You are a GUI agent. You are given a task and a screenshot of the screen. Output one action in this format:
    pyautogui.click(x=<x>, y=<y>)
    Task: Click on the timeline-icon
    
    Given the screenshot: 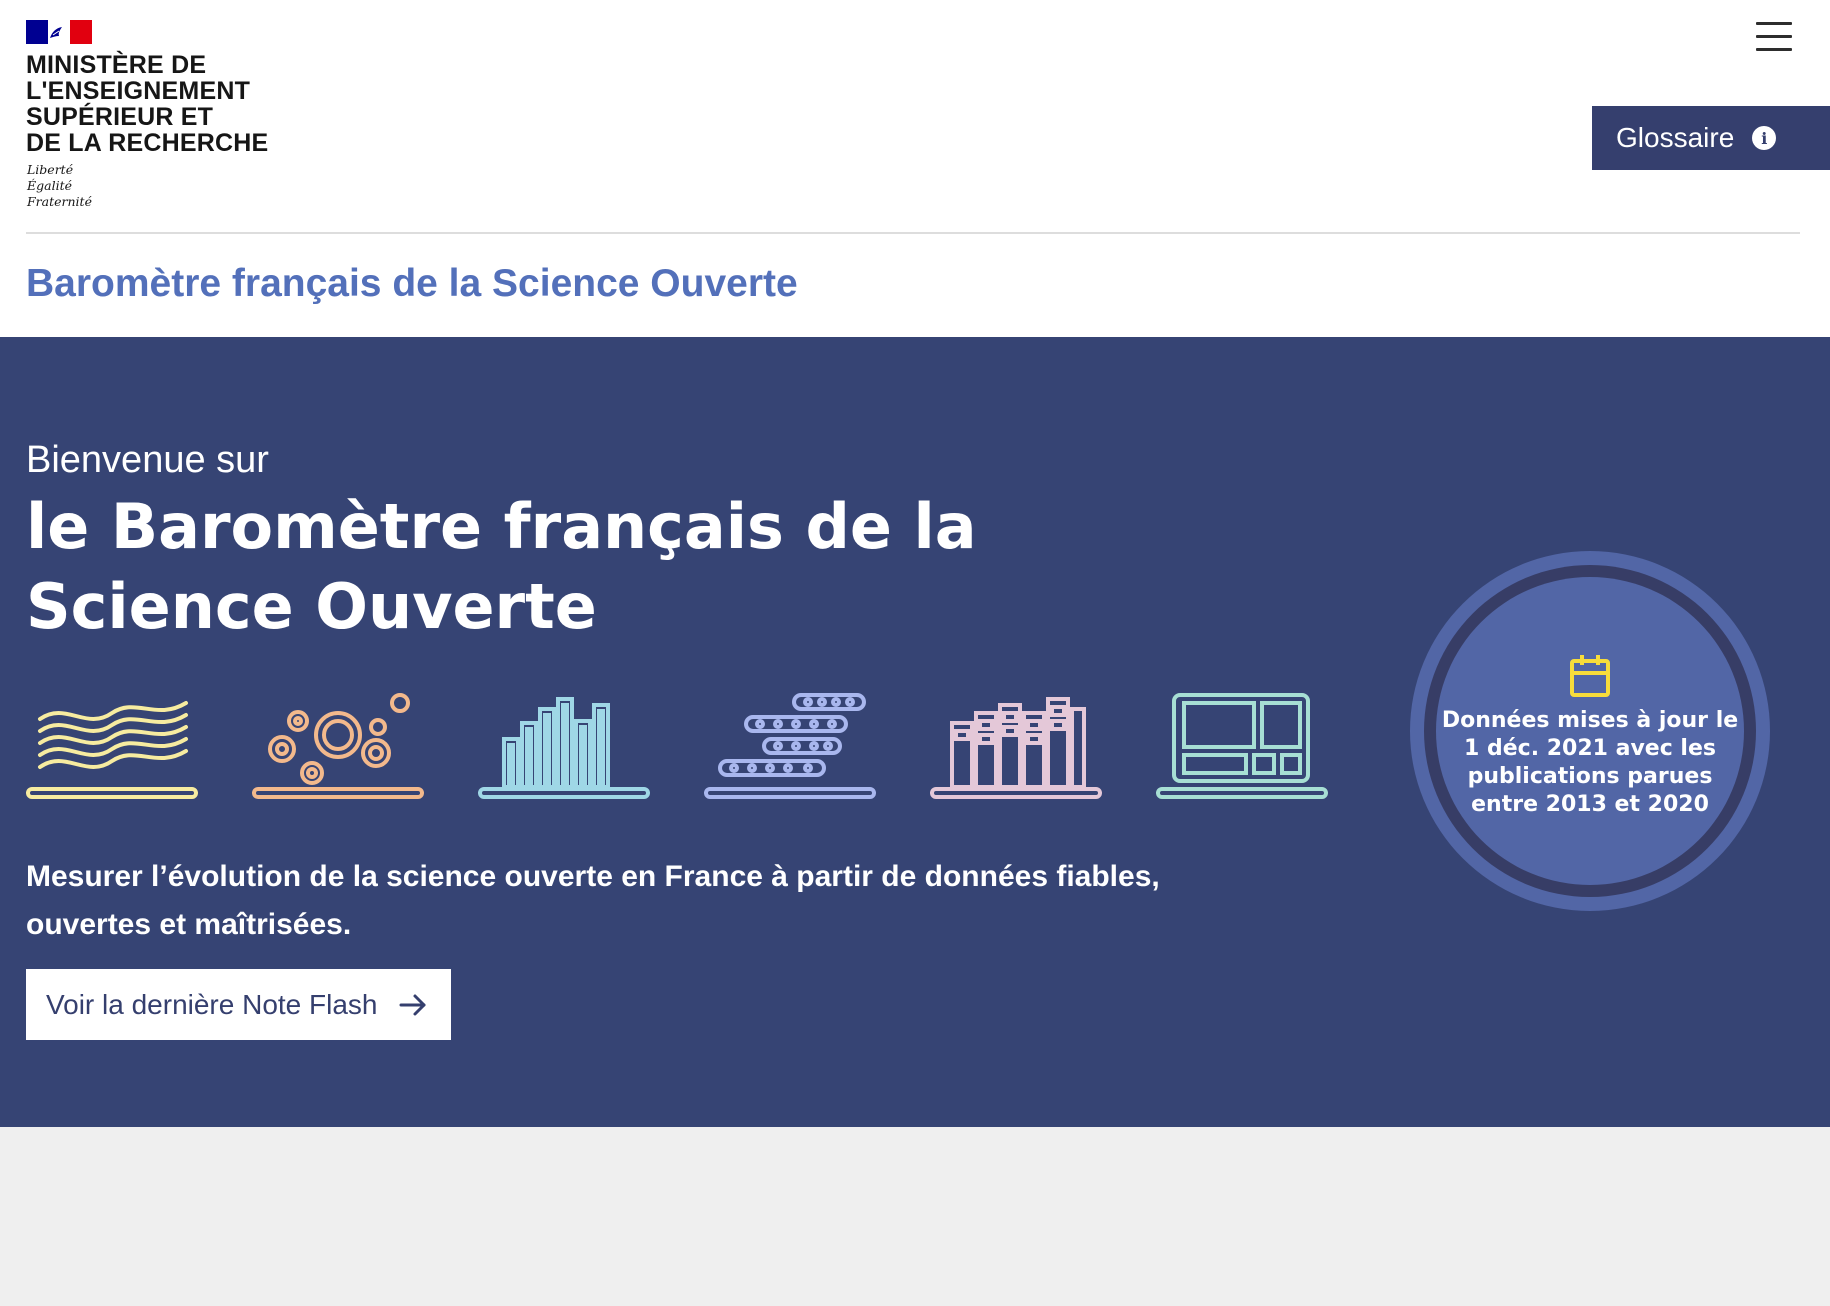 What is the action you would take?
    pyautogui.click(x=790, y=746)
    